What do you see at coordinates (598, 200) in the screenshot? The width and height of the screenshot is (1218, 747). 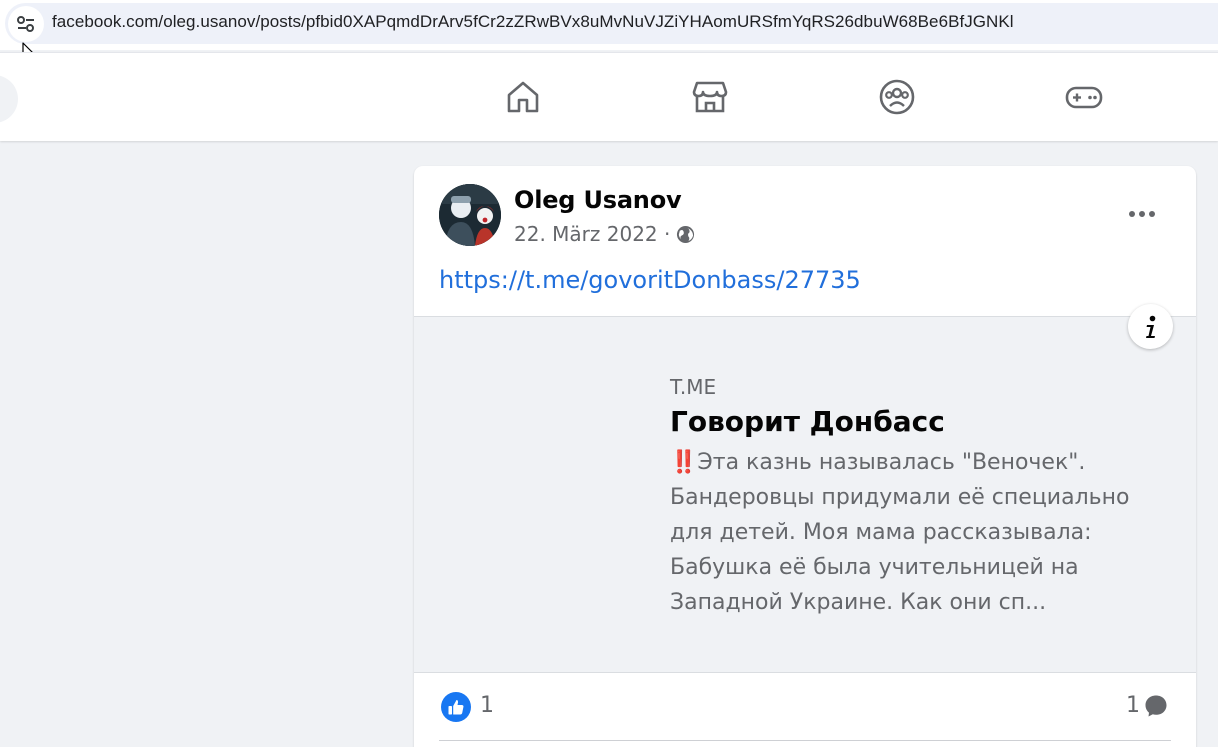 I see `author-name: Oleg Usanov` at bounding box center [598, 200].